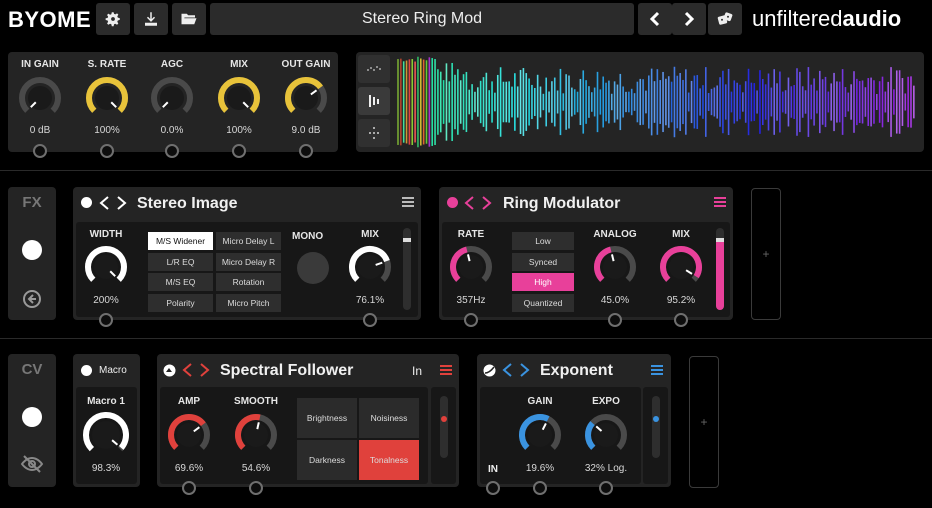 The image size is (932, 508). I want to click on spectral-amp-knob, so click(189, 435).